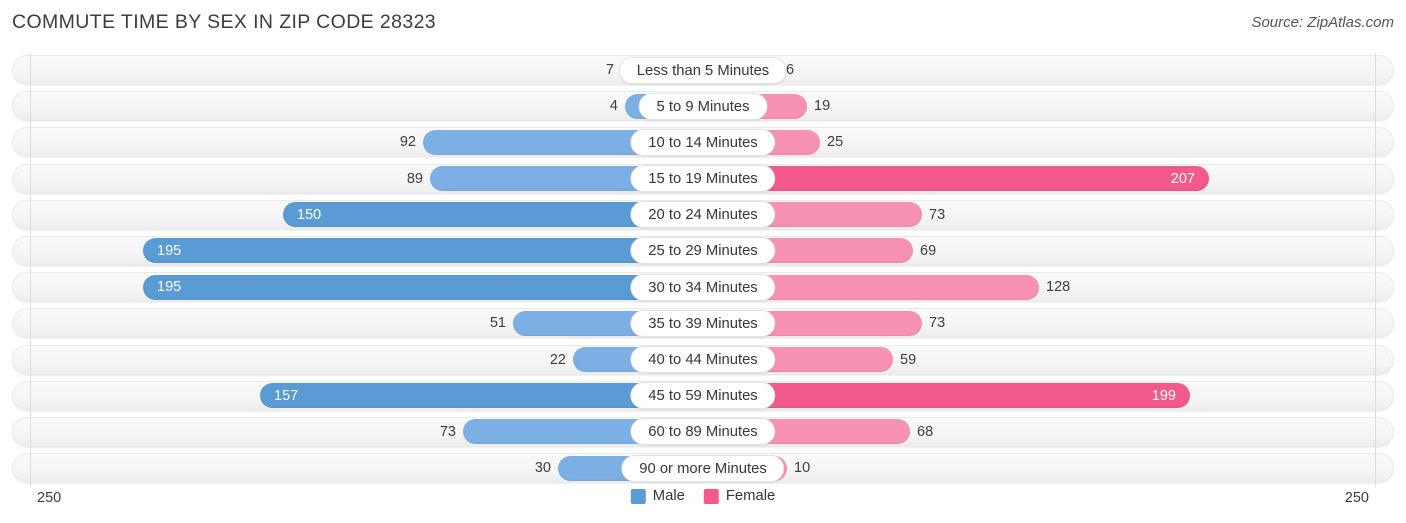  What do you see at coordinates (750, 496) in the screenshot?
I see `legend-label: Female` at bounding box center [750, 496].